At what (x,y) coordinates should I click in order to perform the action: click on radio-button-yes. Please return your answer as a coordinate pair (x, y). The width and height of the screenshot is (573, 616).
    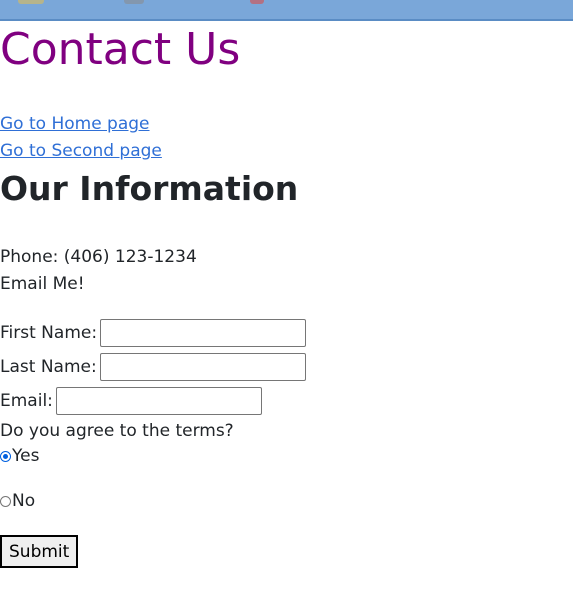
    Looking at the image, I should click on (5, 456).